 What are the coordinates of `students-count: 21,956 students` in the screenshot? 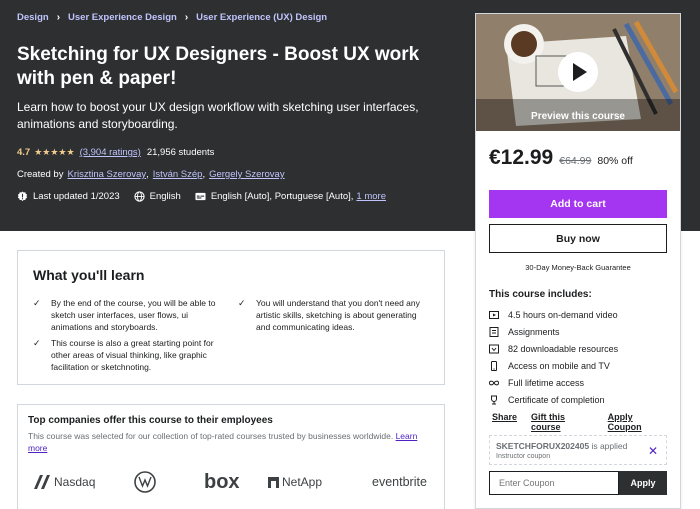 It's located at (180, 152).